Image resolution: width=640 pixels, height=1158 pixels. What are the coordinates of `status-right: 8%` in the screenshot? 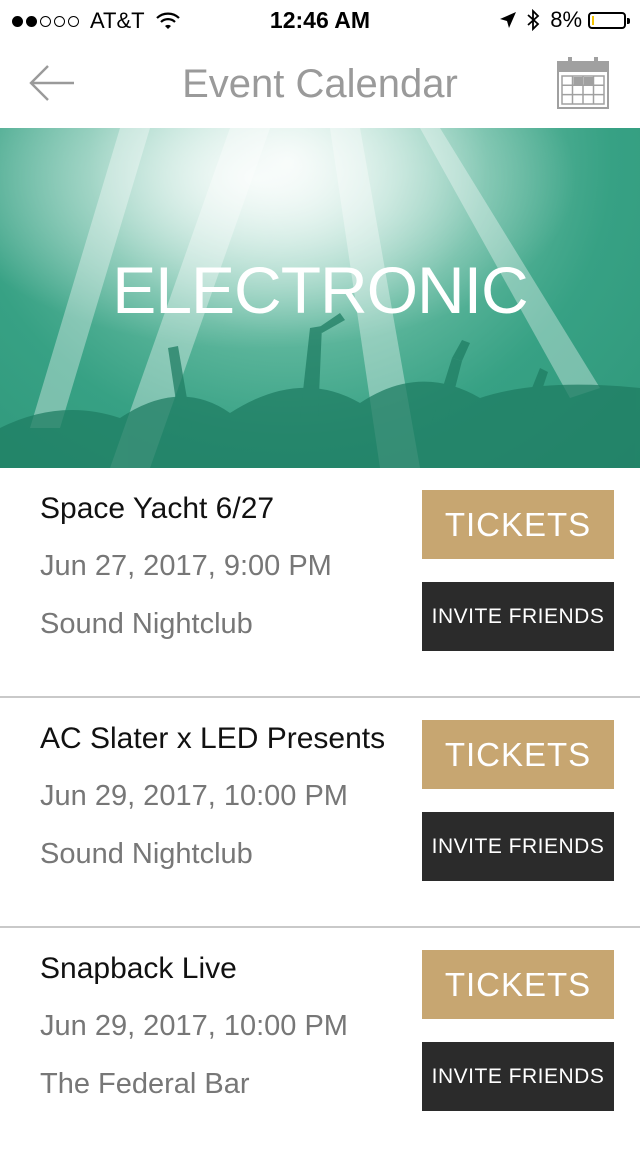 It's located at (564, 20).